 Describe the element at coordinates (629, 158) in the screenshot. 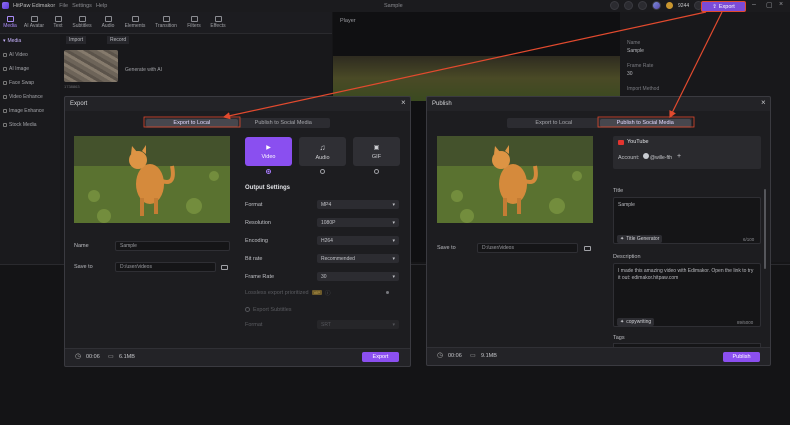

I see `account-label: Account:` at that location.